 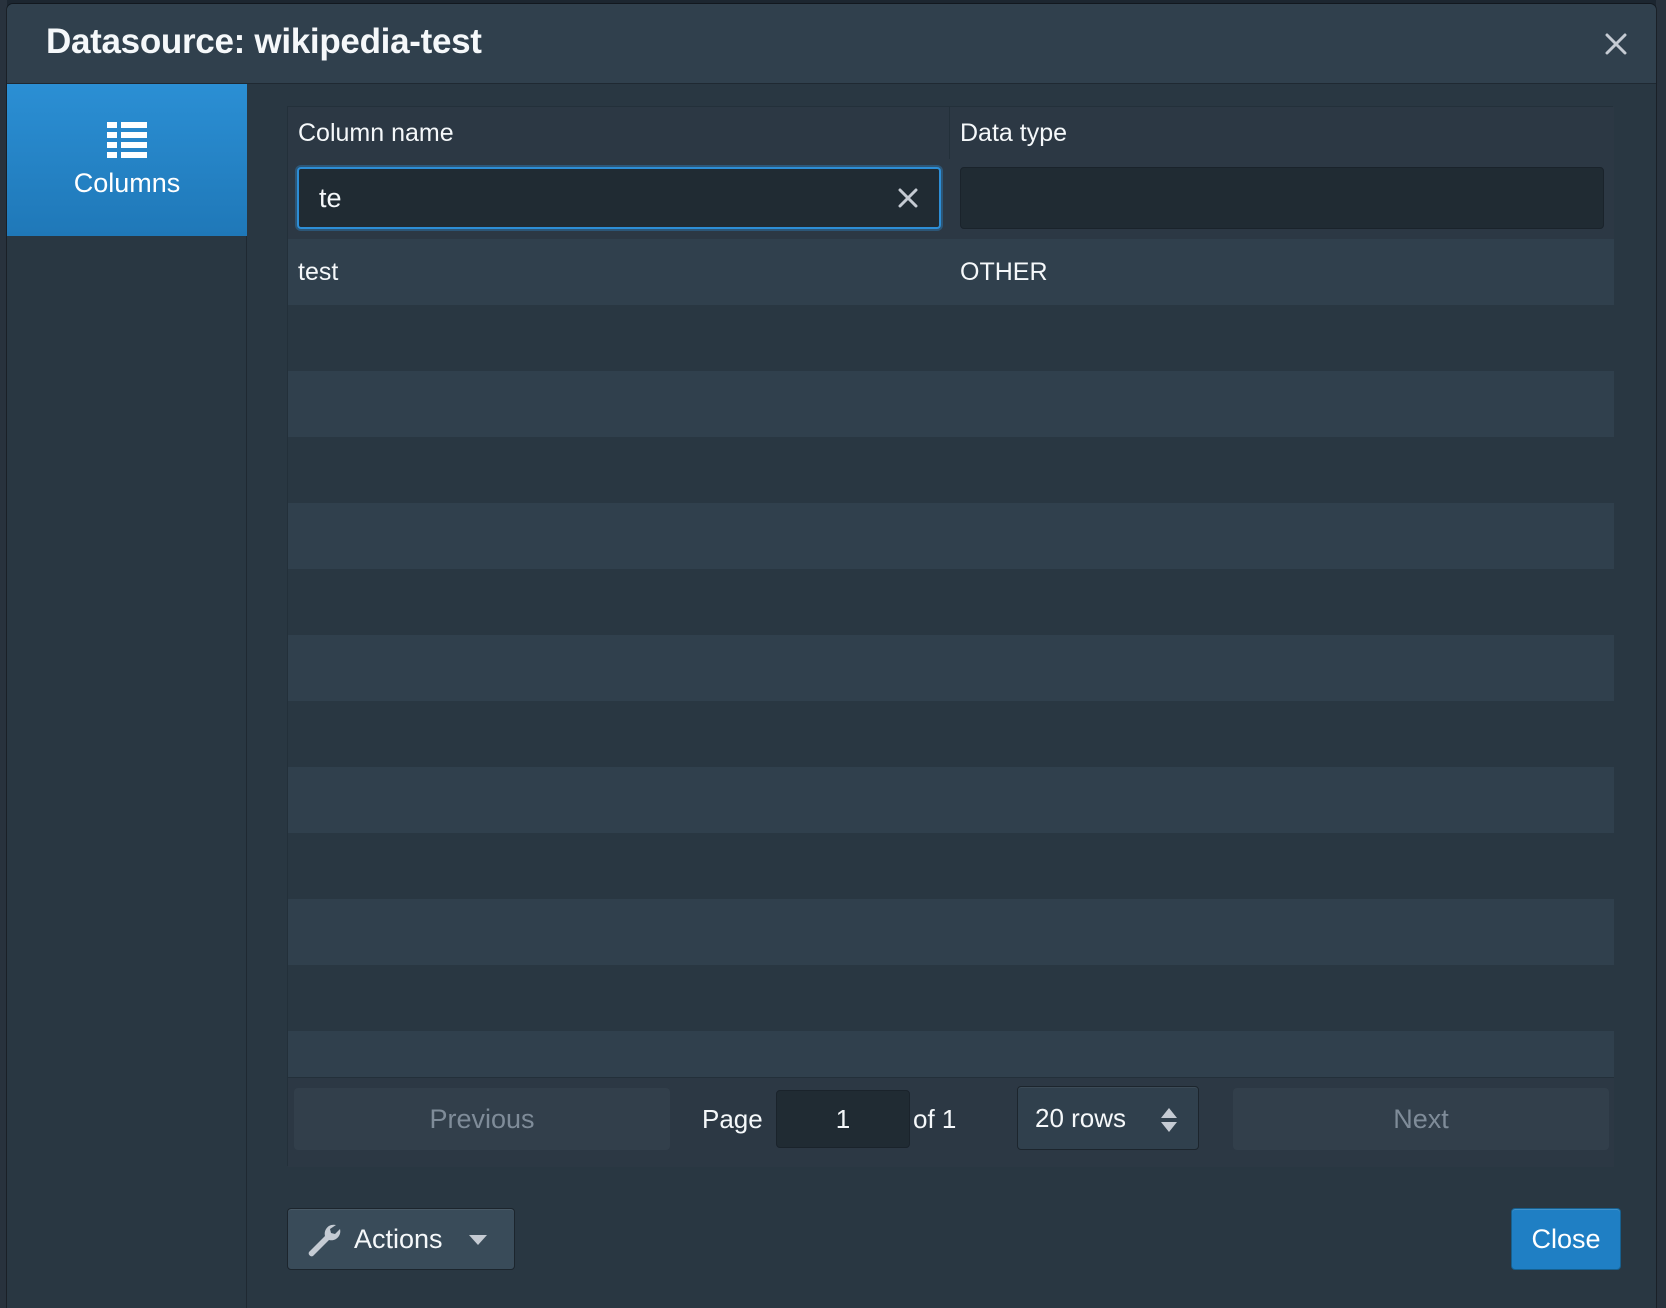 I want to click on close-dialog-button, so click(x=1616, y=44).